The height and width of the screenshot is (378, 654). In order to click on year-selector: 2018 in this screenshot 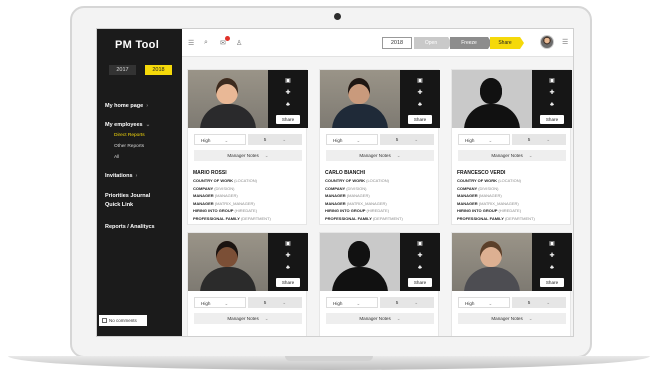, I will do `click(397, 43)`.